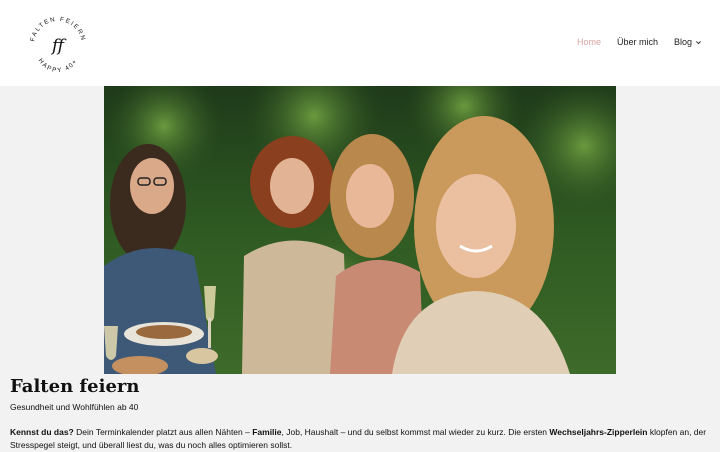  I want to click on falten-feiern-logo: FALTEN FEIERN HAPPY 40+ ff, so click(58, 45).